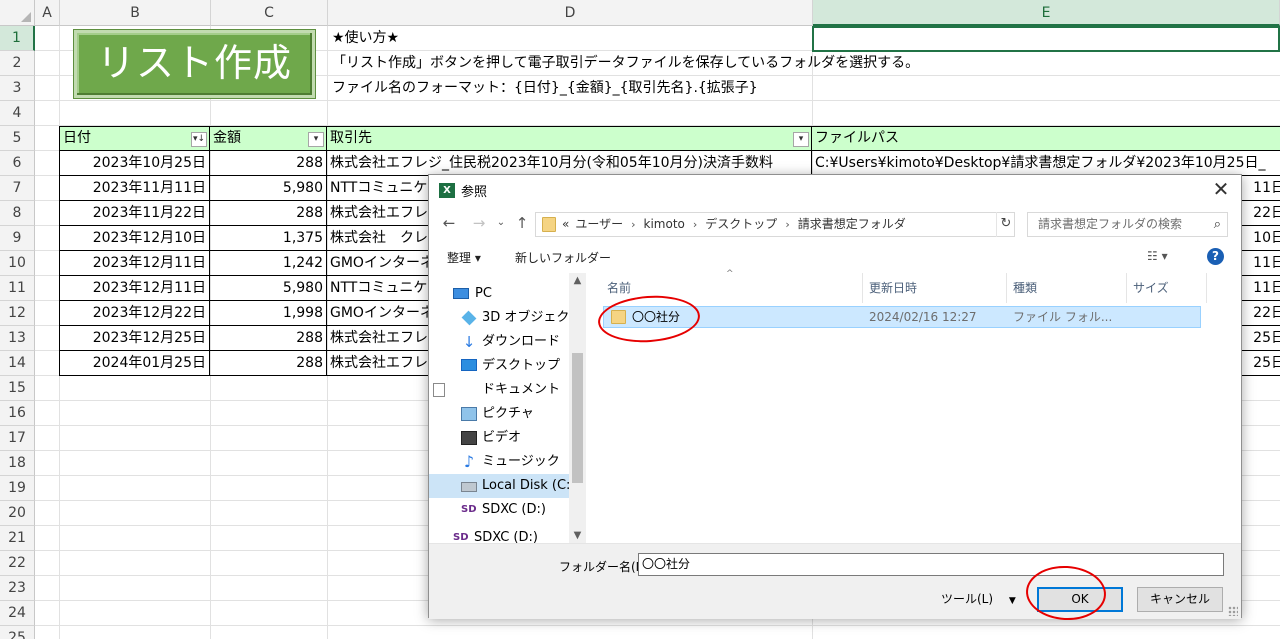 This screenshot has height=639, width=1280. I want to click on nav-item: PC, so click(499, 294).